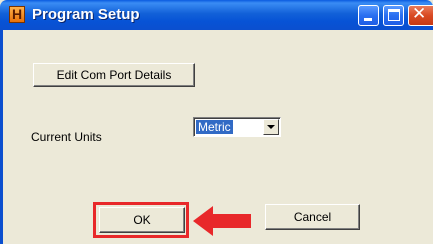 This screenshot has height=244, width=433. Describe the element at coordinates (312, 217) in the screenshot. I see `cancel-button: Cancel` at that location.